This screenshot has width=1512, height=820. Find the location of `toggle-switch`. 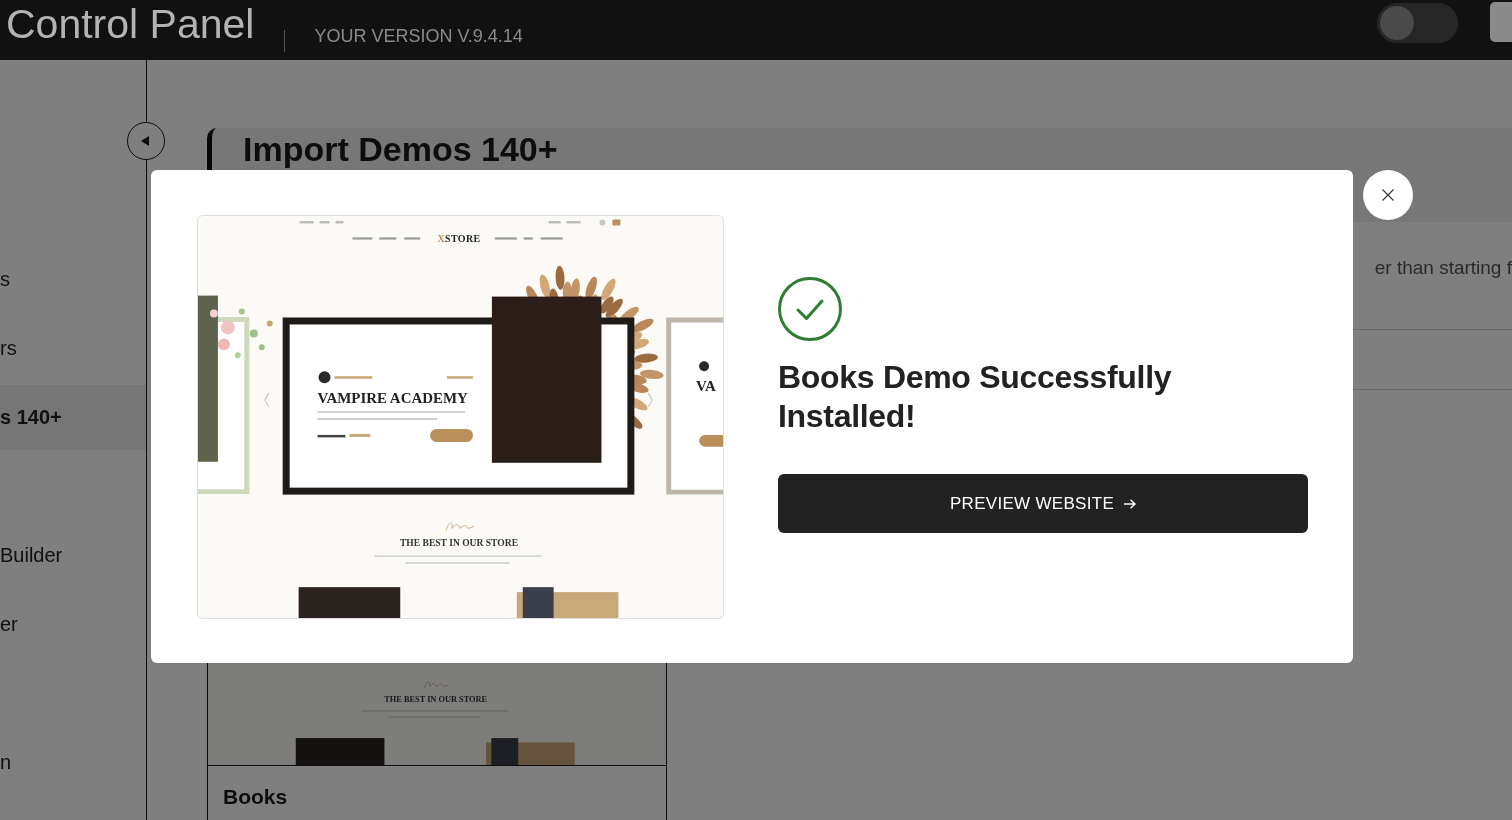

toggle-switch is located at coordinates (1417, 23).